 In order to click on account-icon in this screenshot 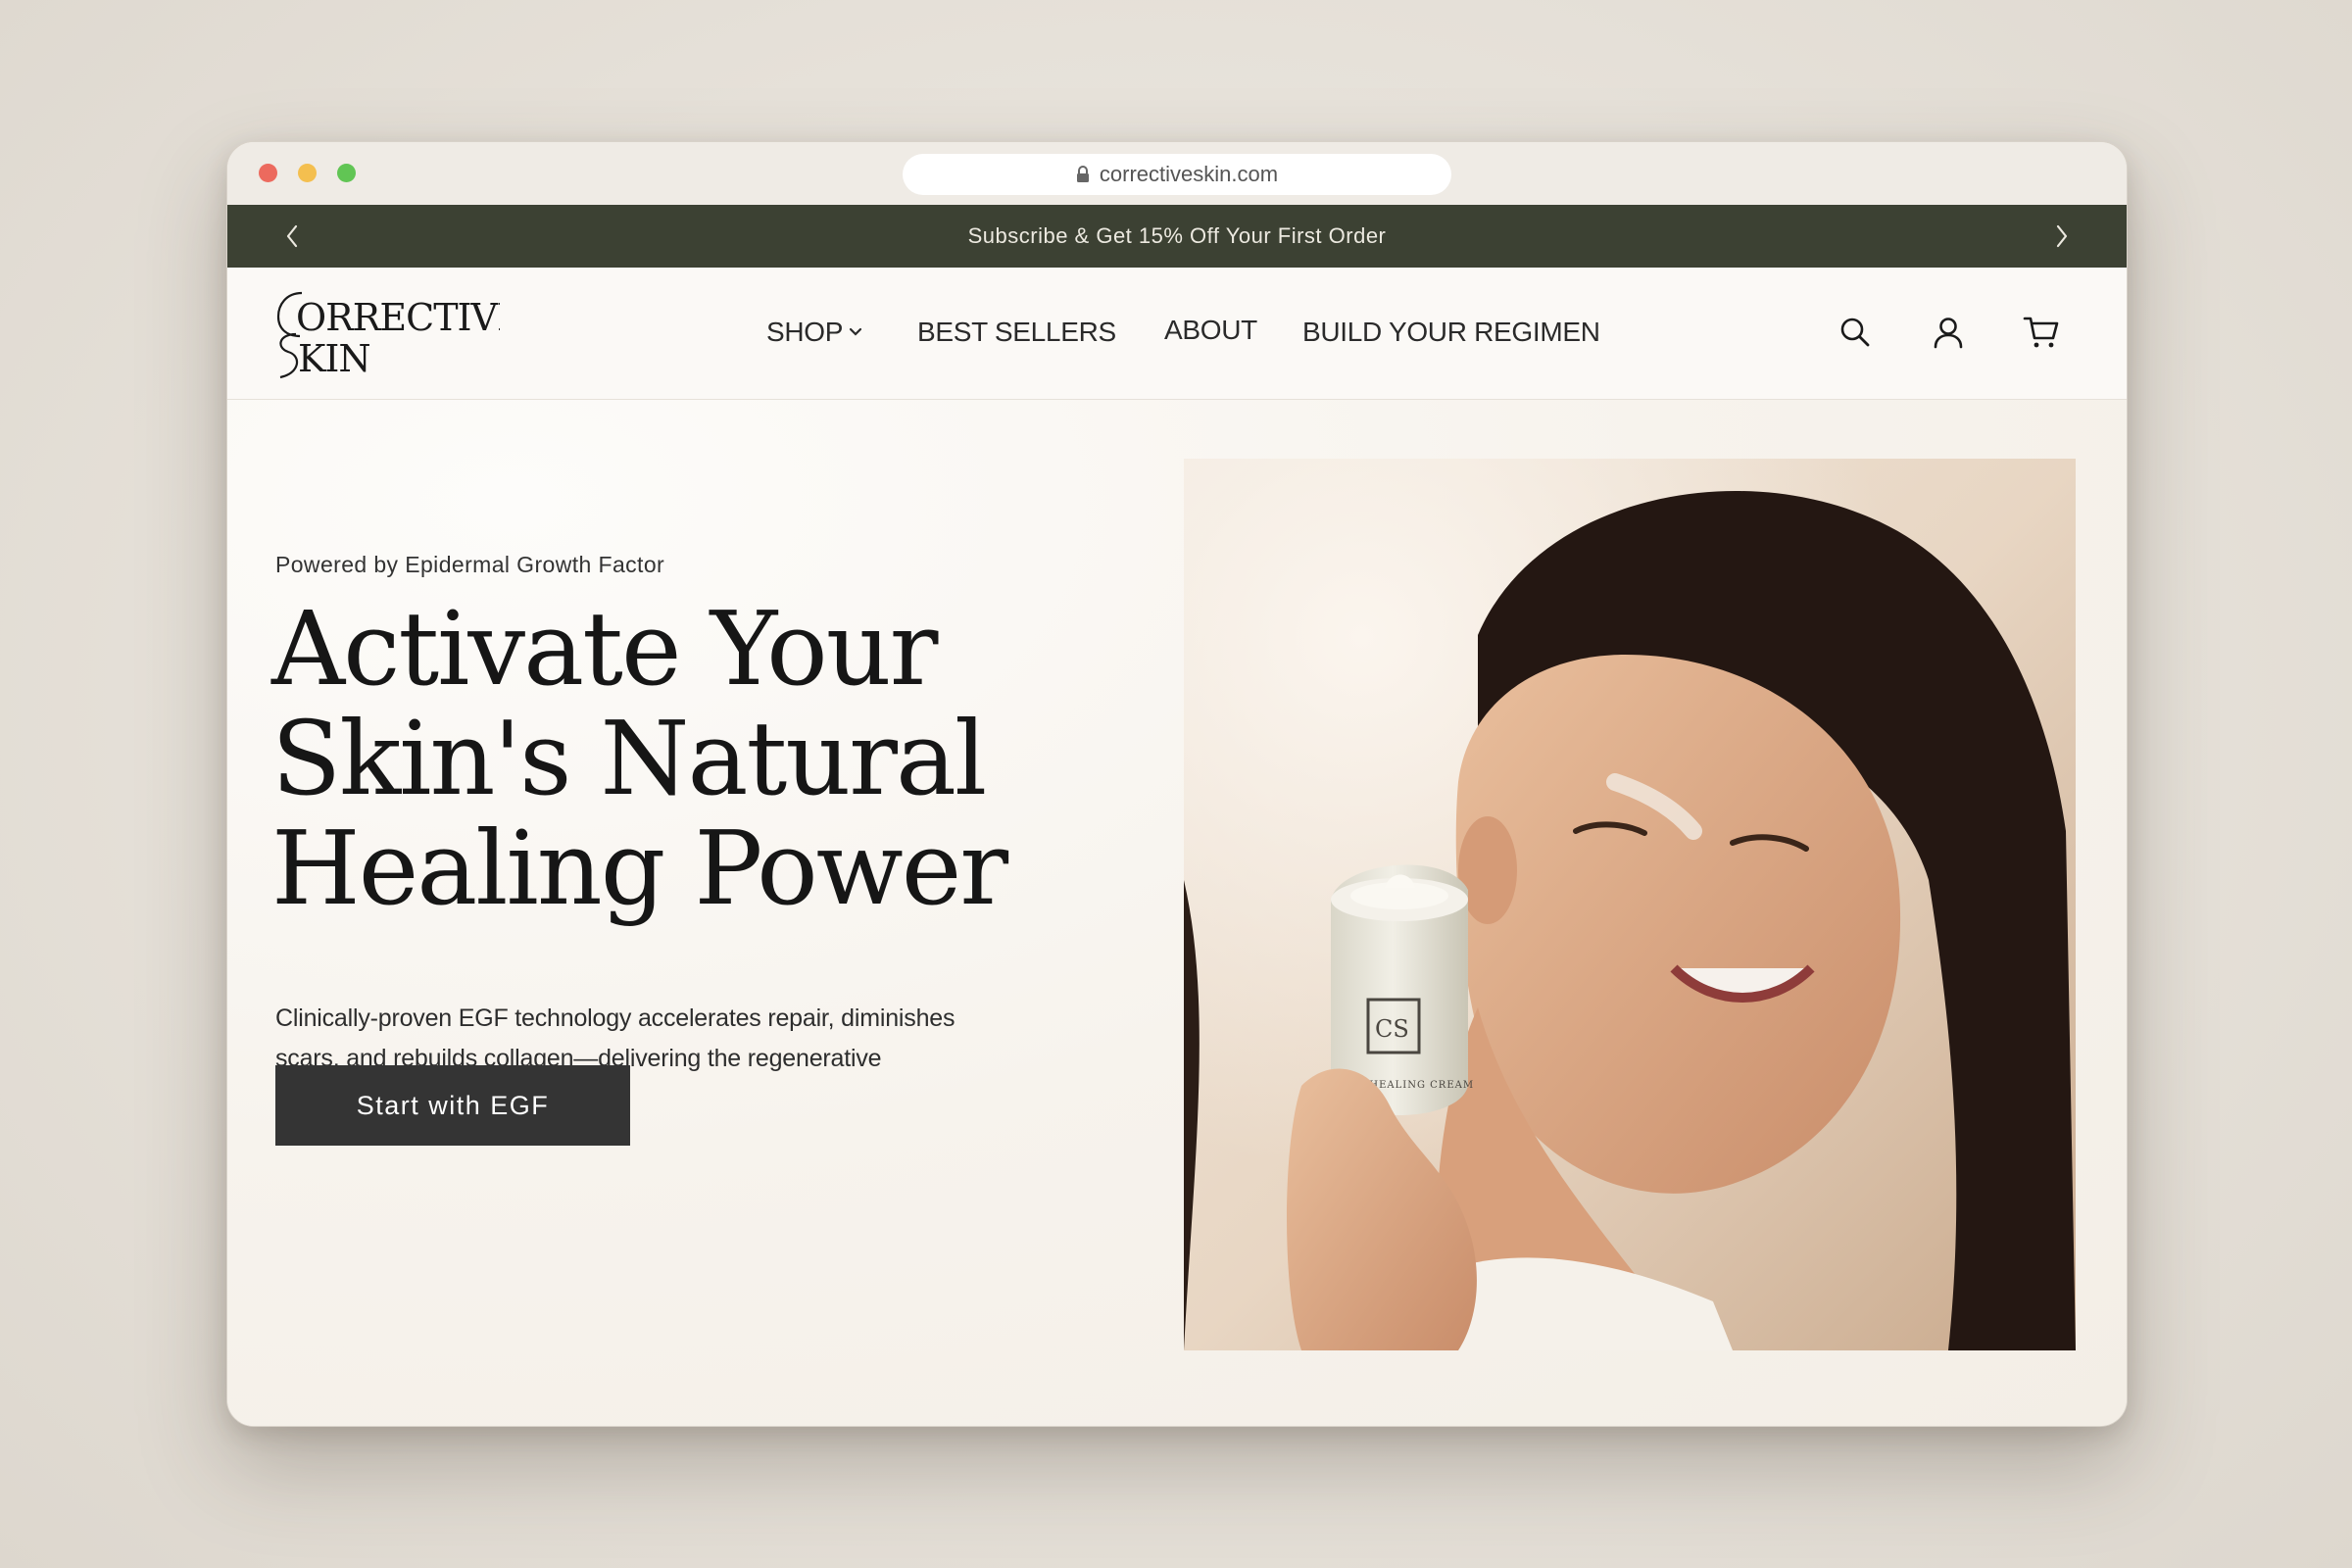, I will do `click(1948, 333)`.